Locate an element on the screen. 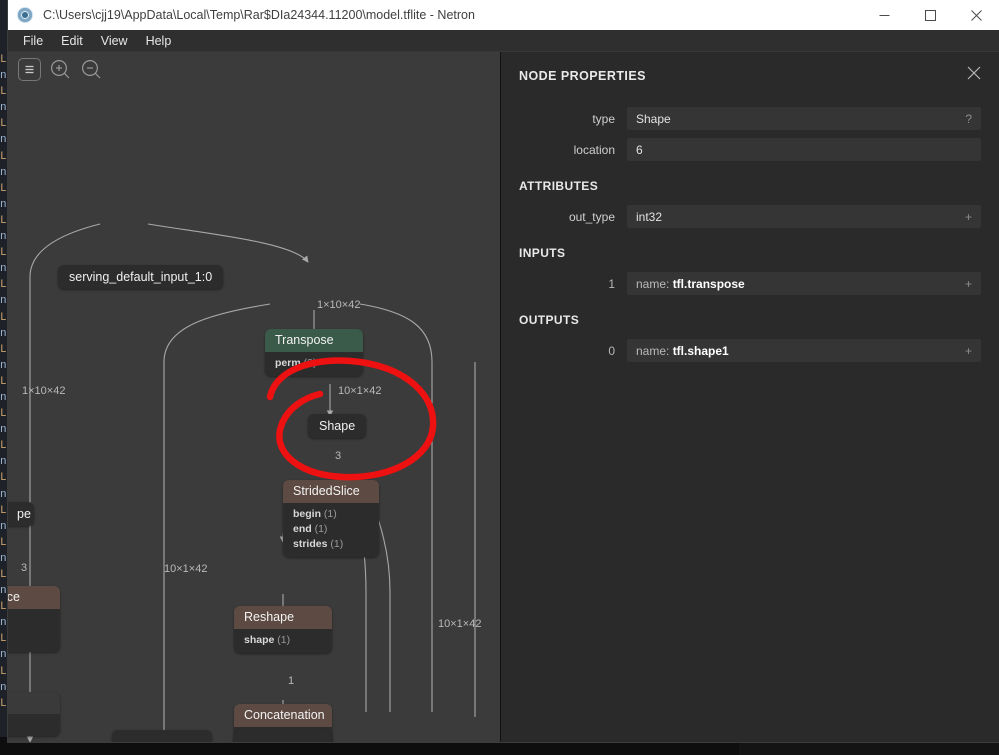  list-menu-icon is located at coordinates (29, 69).